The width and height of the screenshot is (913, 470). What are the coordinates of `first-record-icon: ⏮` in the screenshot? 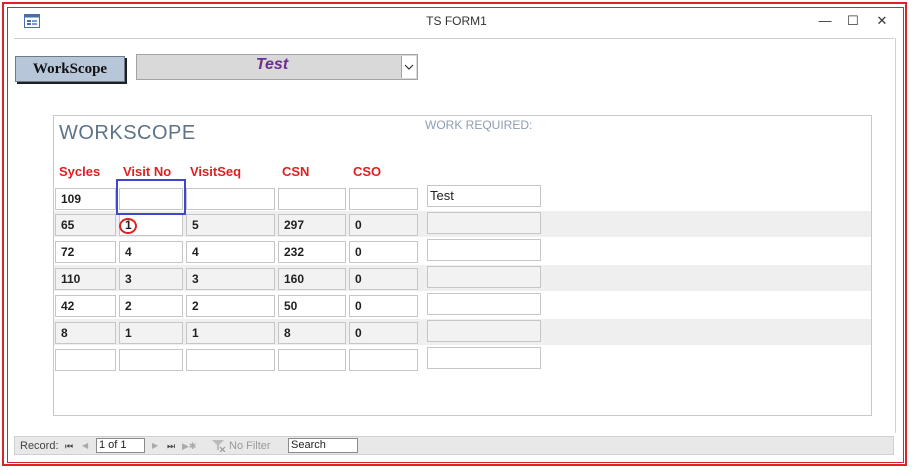 It's located at (69, 446).